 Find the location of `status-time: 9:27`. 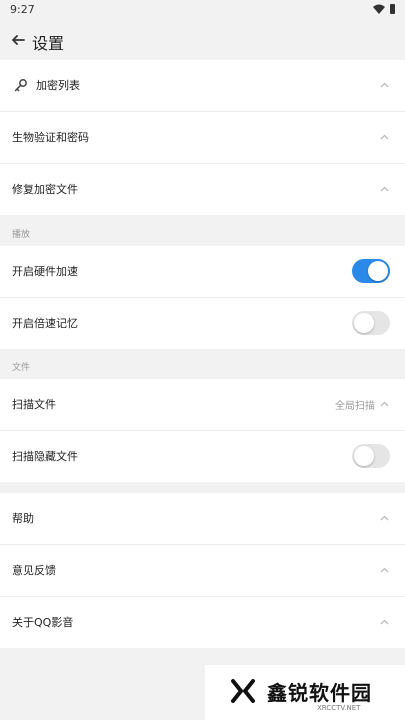

status-time: 9:27 is located at coordinates (22, 9).